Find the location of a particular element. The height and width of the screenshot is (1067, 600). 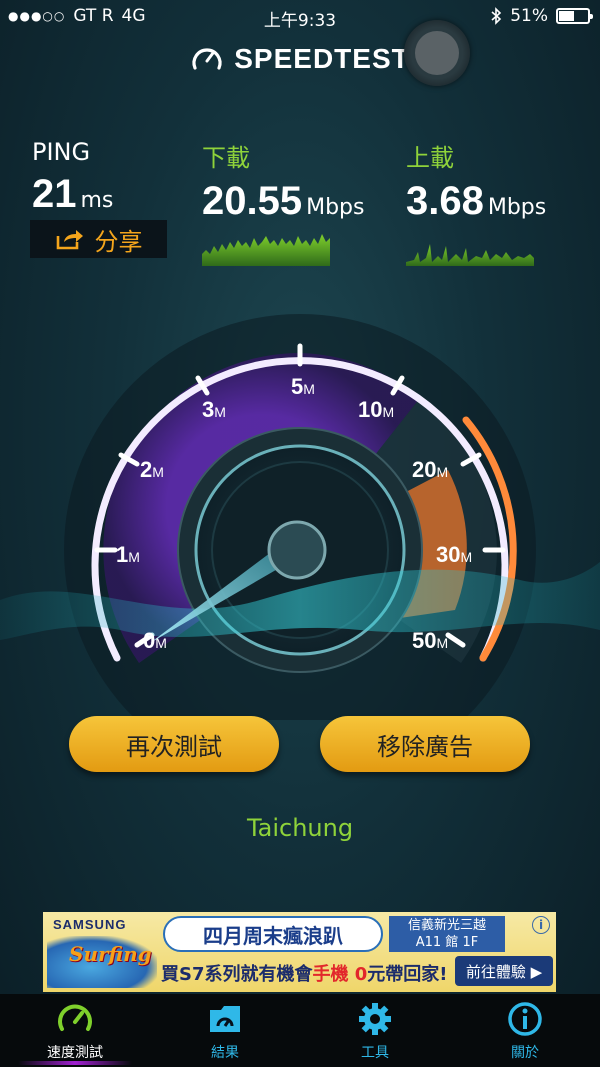

tab-about: 關於 is located at coordinates (525, 1030).